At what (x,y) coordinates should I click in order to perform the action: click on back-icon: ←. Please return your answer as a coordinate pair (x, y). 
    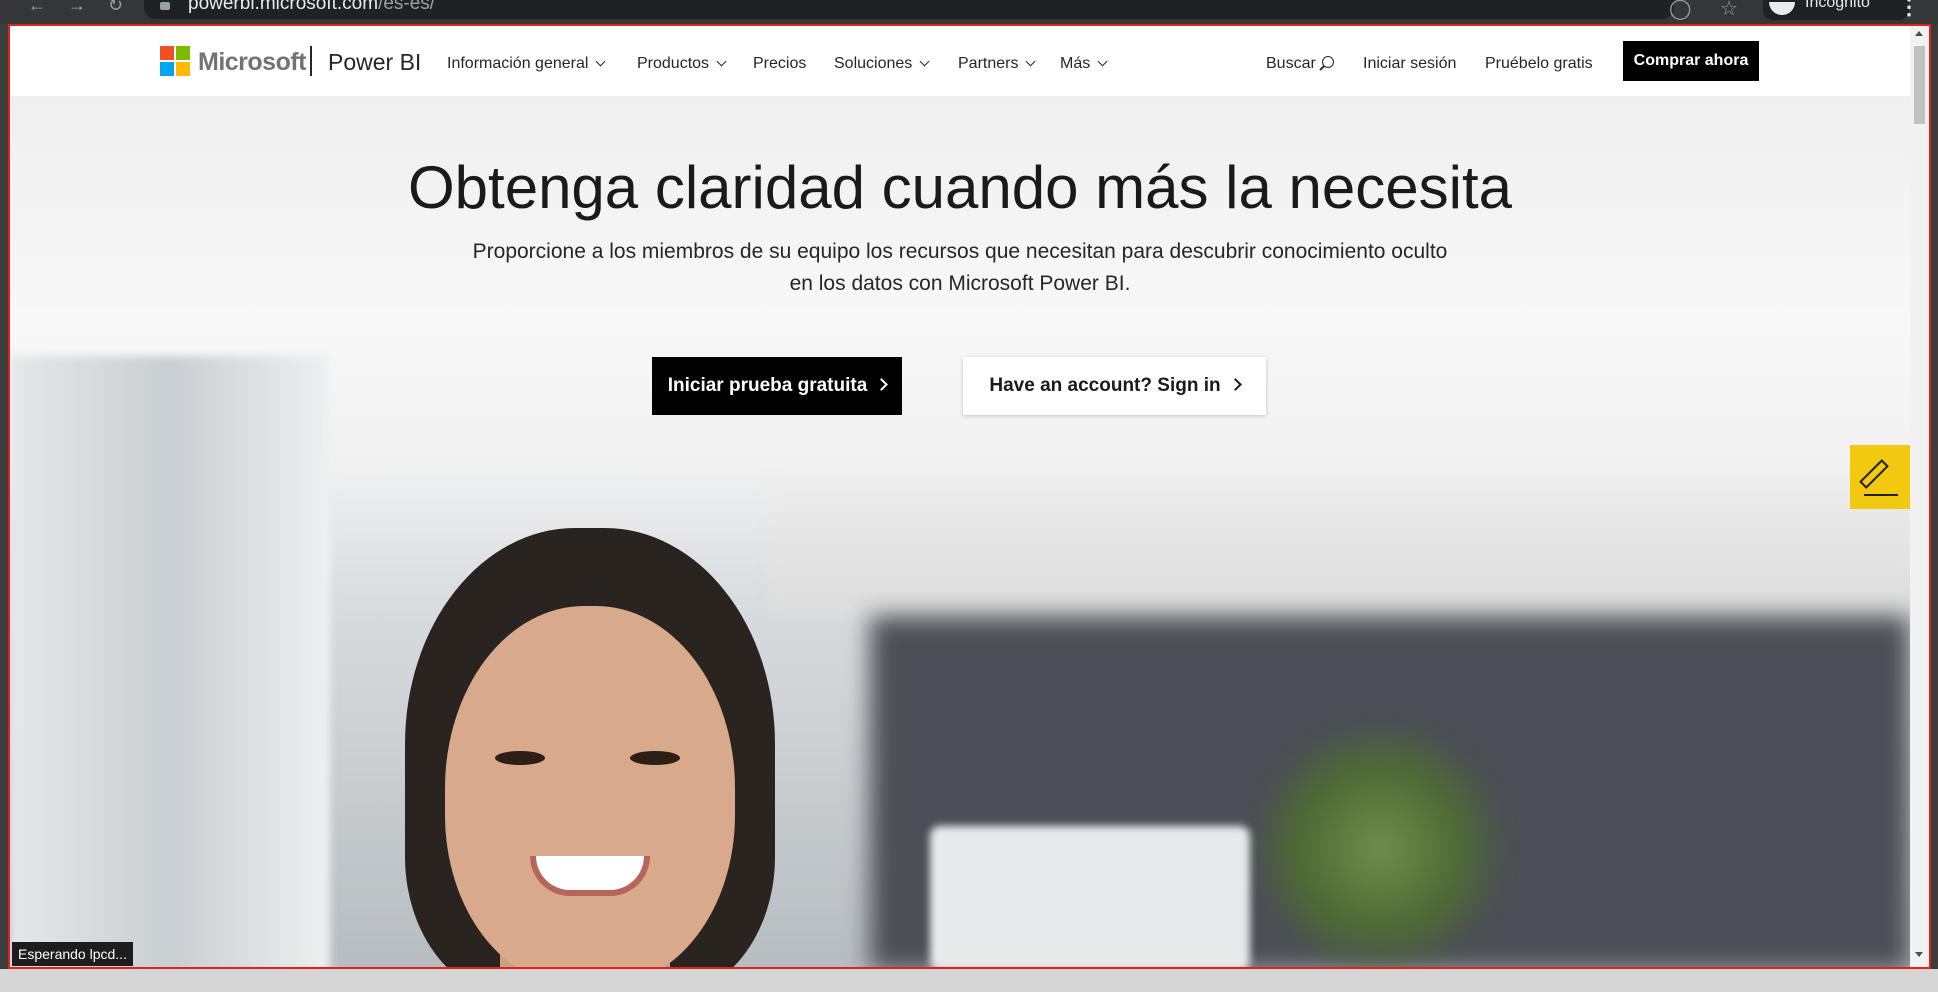
    Looking at the image, I should click on (37, 7).